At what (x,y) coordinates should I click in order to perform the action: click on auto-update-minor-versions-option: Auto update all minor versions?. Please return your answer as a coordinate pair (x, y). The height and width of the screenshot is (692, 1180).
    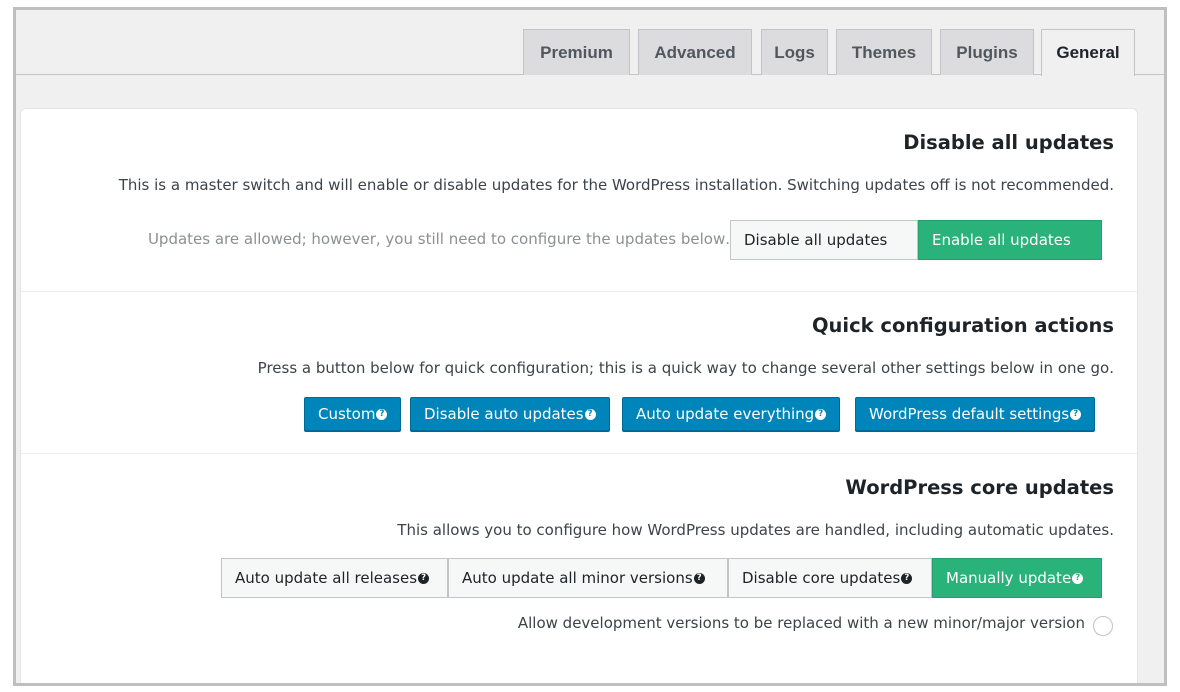
    Looking at the image, I should click on (588, 578).